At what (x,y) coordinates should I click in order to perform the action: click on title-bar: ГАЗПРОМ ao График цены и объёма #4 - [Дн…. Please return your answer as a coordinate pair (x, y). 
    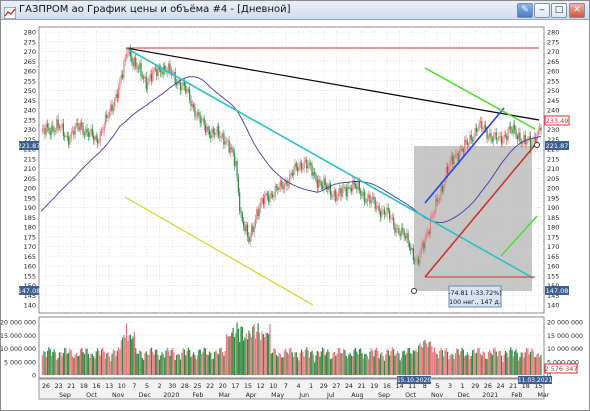
    Looking at the image, I should click on (295, 10).